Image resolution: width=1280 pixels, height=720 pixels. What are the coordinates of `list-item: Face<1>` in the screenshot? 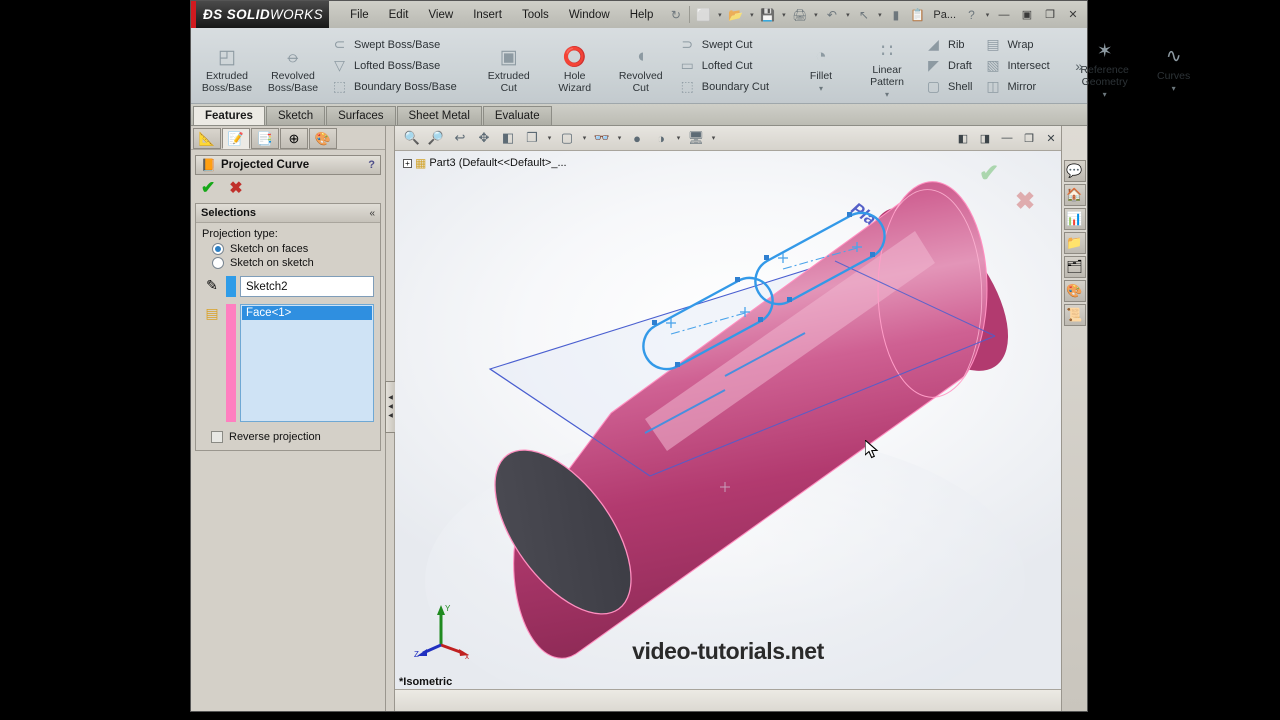 It's located at (307, 313).